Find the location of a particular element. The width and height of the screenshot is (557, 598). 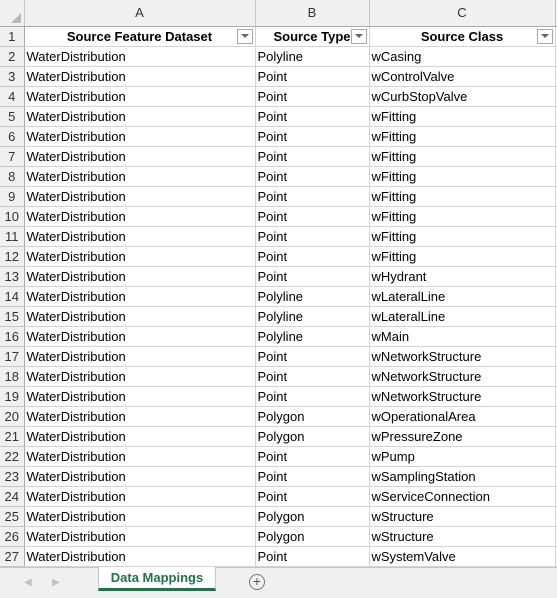

cell: wSystemValve is located at coordinates (462, 556).